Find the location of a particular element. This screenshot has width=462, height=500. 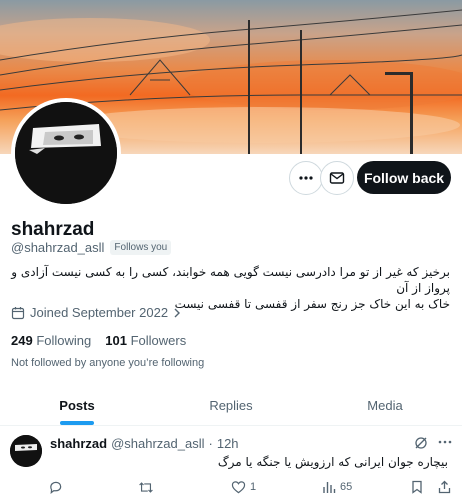

grok-button is located at coordinates (421, 445).